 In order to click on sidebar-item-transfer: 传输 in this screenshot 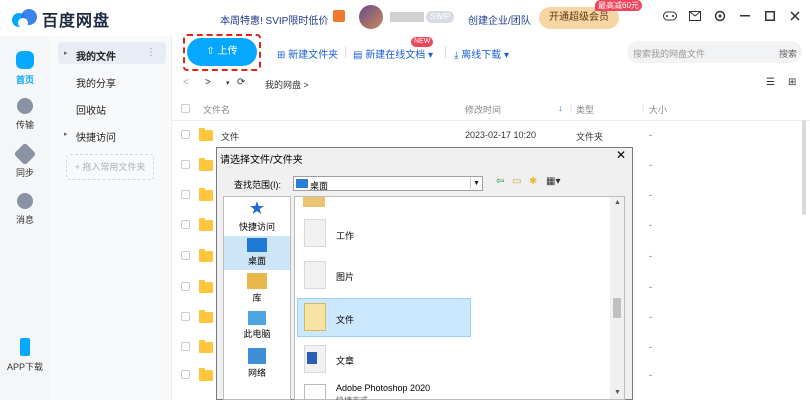, I will do `click(25, 114)`.